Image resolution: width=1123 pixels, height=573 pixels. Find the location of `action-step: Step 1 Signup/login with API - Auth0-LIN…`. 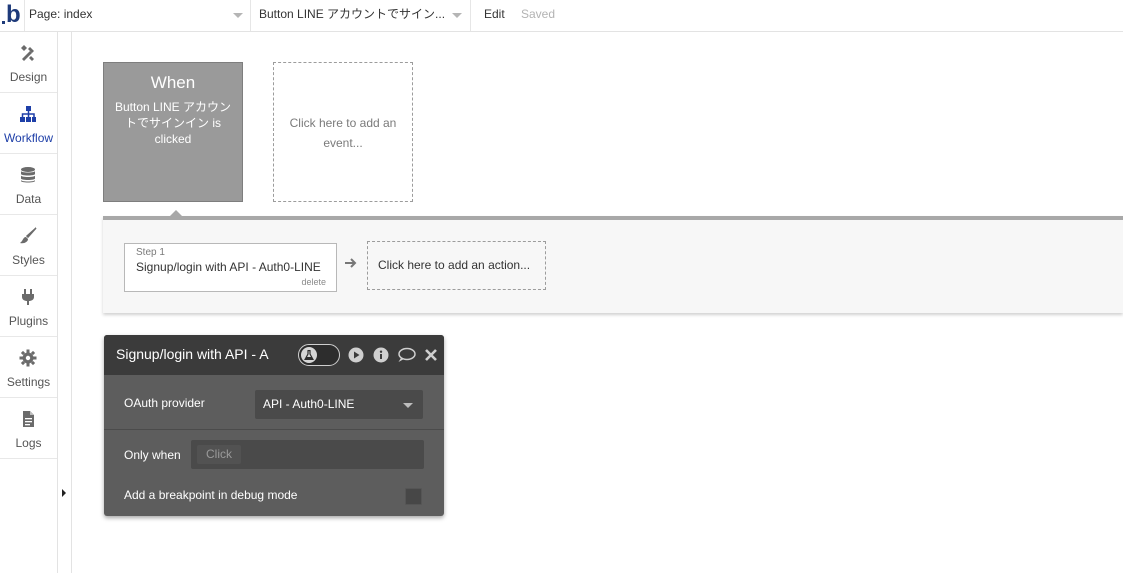

action-step: Step 1 Signup/login with API - Auth0-LIN… is located at coordinates (230, 267).